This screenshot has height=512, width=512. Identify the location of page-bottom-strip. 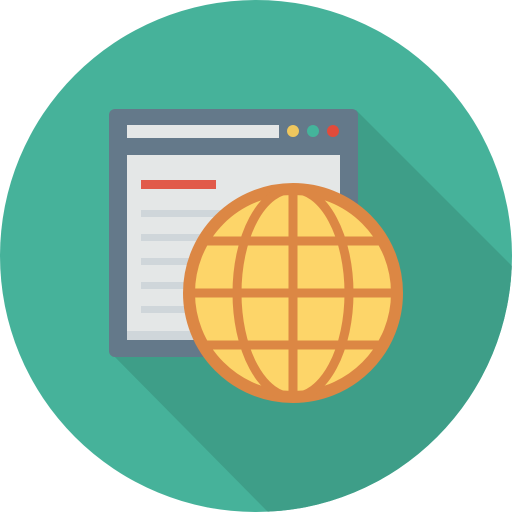
(162, 335).